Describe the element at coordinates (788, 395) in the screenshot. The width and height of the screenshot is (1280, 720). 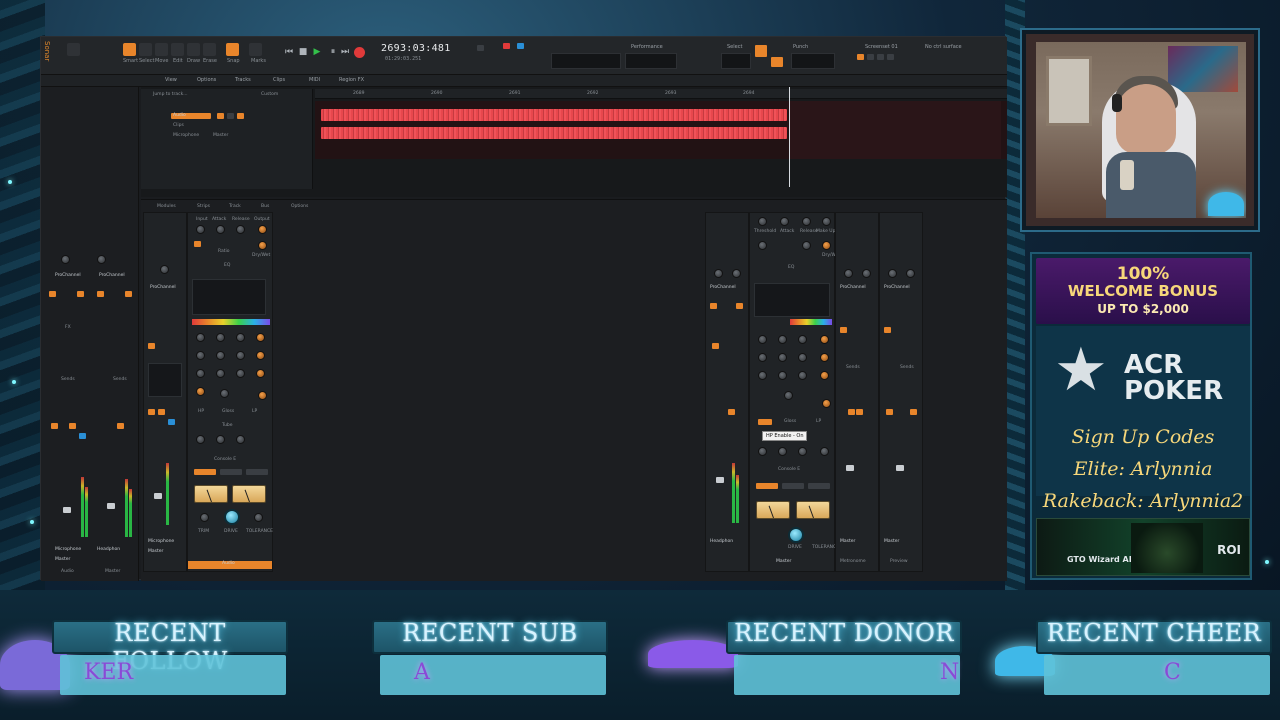
I see `slope-knob` at that location.